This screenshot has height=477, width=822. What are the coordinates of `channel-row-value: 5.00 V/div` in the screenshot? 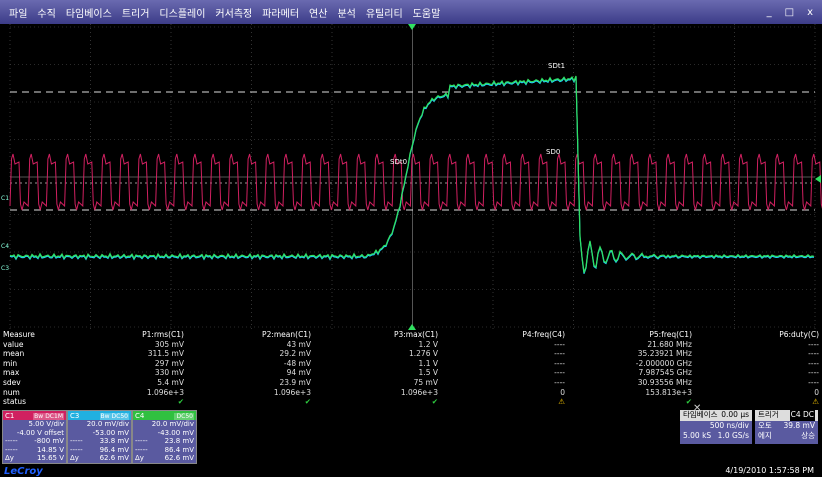 It's located at (46, 424).